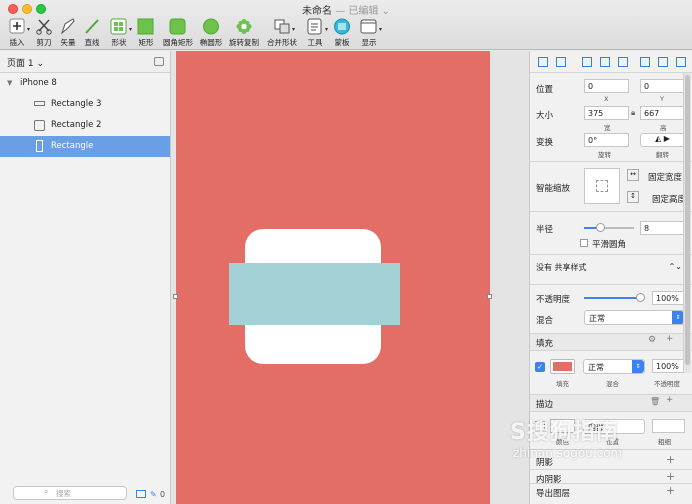  I want to click on fill-blend-value: 正常, so click(596, 367).